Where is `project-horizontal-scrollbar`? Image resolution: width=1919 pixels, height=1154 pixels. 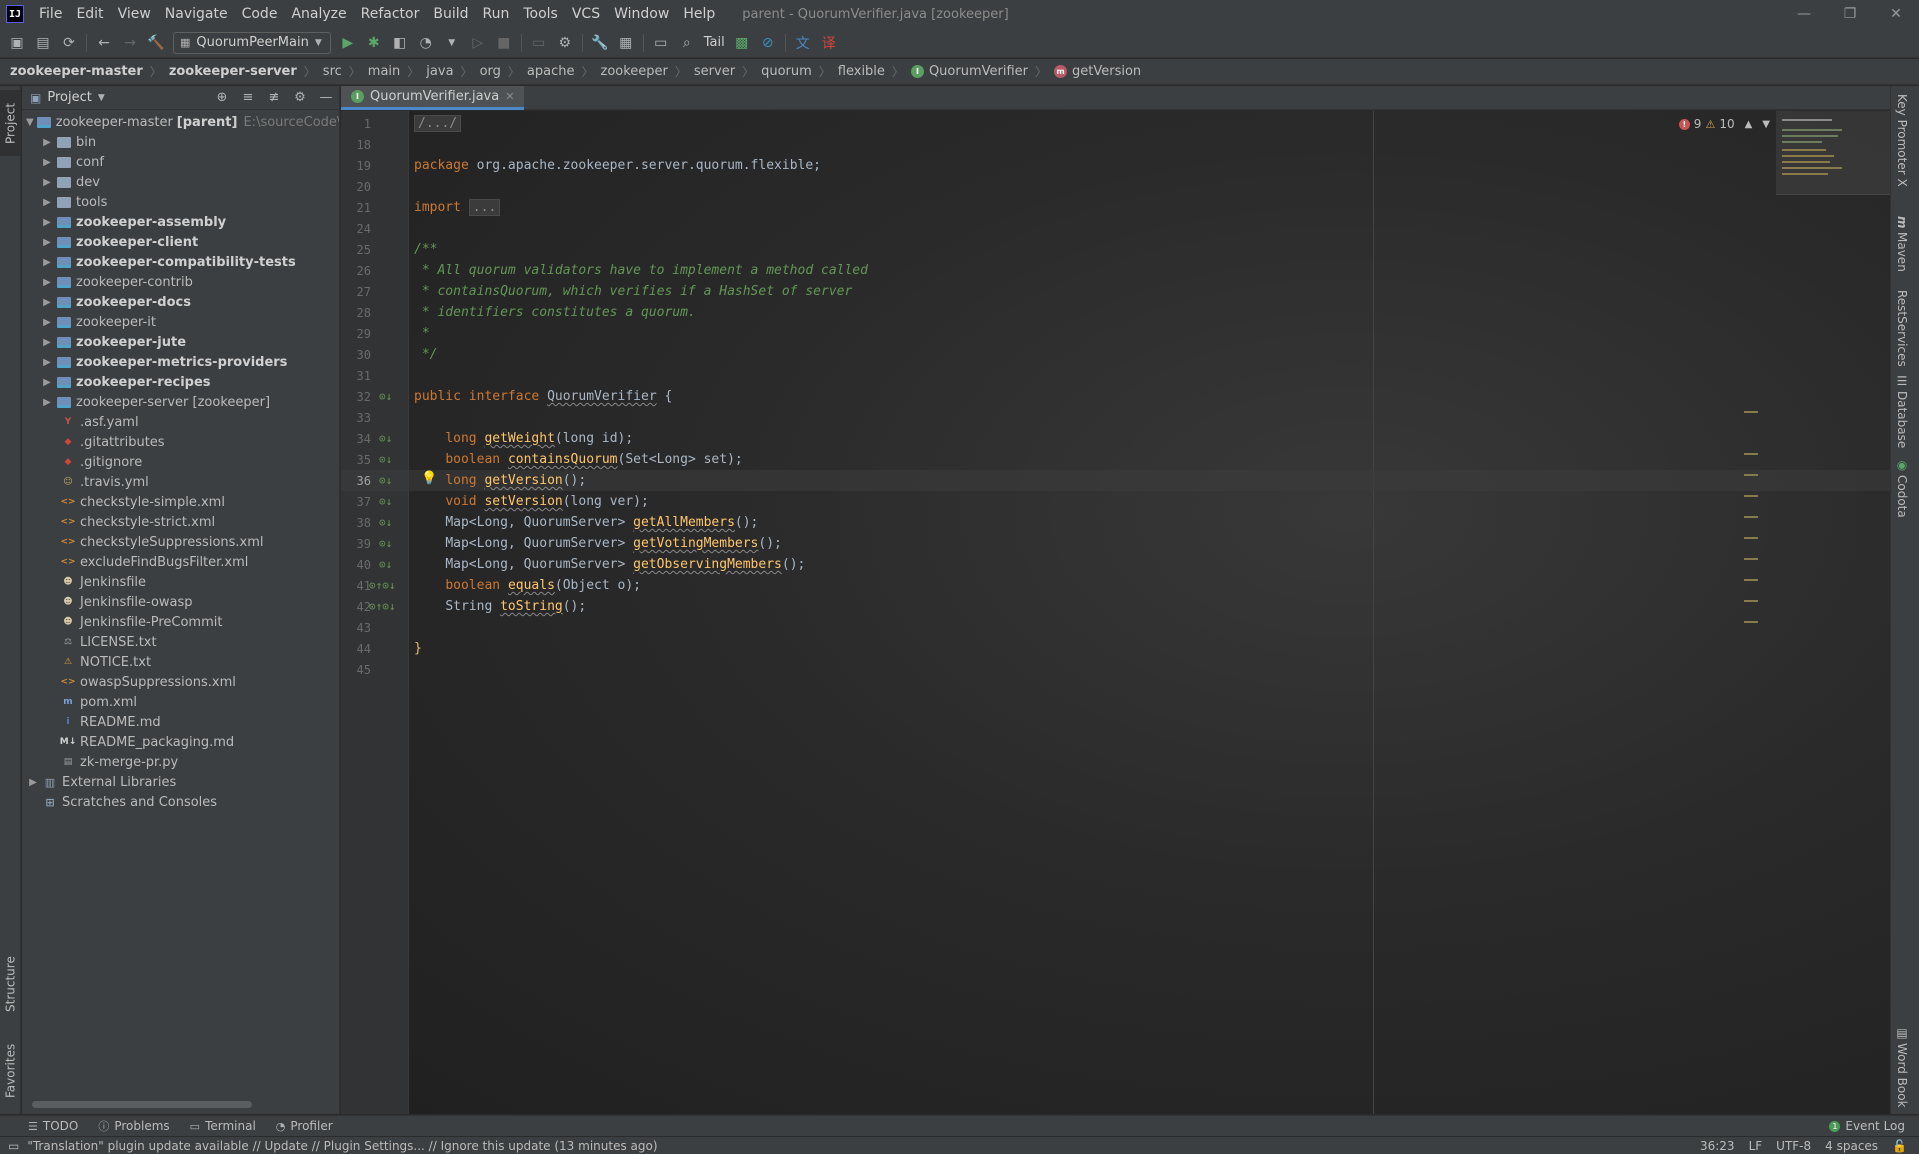 project-horizontal-scrollbar is located at coordinates (142, 1104).